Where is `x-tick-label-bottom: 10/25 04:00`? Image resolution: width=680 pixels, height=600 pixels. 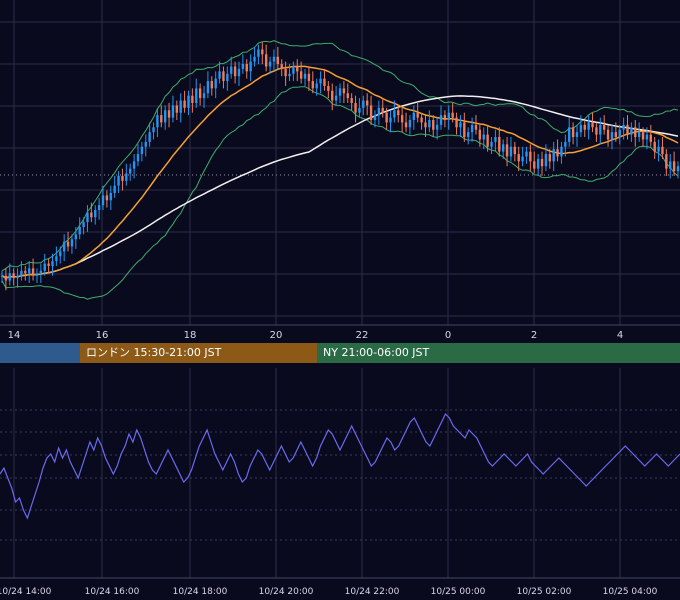
x-tick-label-bottom: 10/25 04:00 is located at coordinates (630, 592).